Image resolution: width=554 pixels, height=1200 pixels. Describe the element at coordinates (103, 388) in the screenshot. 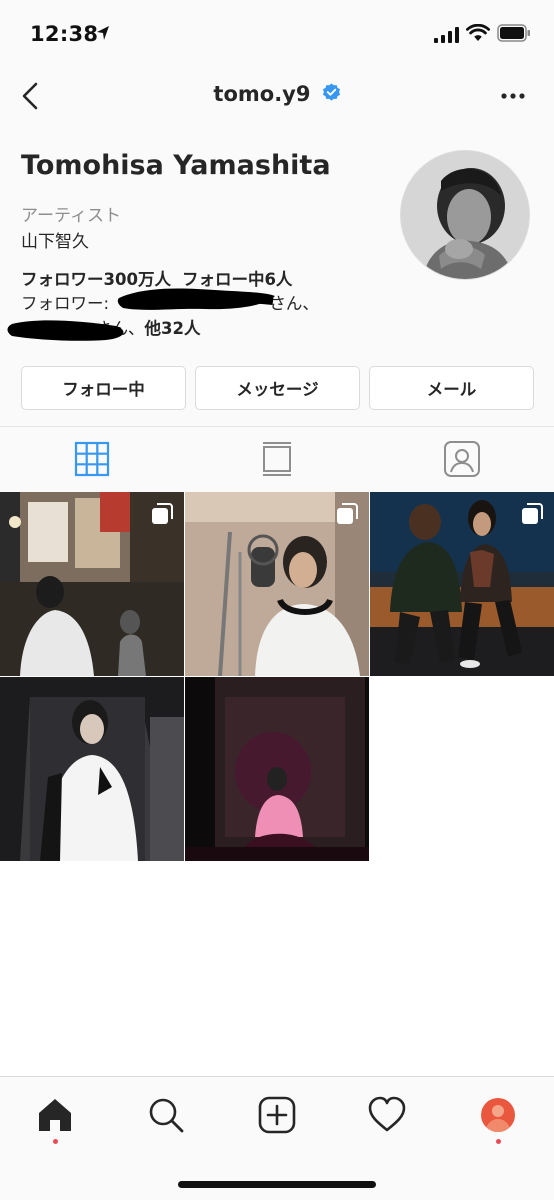

I see `following-button: フォロー中` at that location.